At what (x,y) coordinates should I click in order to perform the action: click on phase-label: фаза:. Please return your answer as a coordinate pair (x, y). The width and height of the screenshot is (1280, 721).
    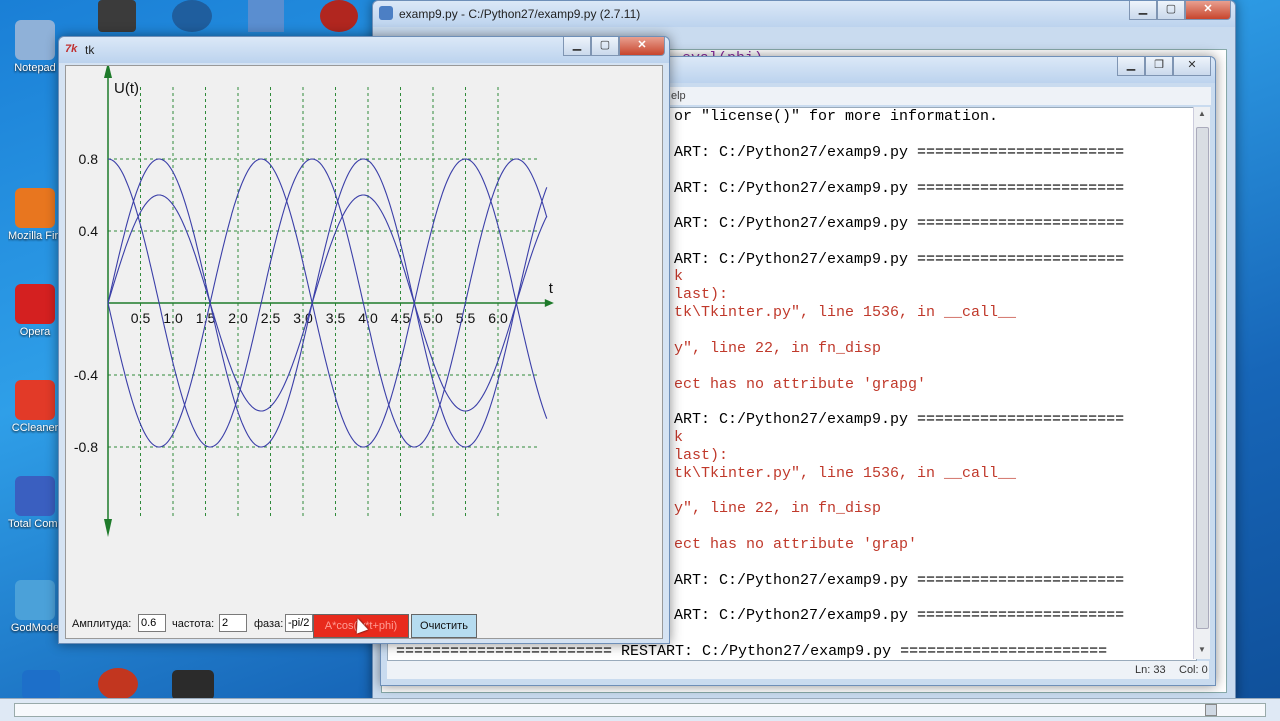
    Looking at the image, I should click on (269, 624).